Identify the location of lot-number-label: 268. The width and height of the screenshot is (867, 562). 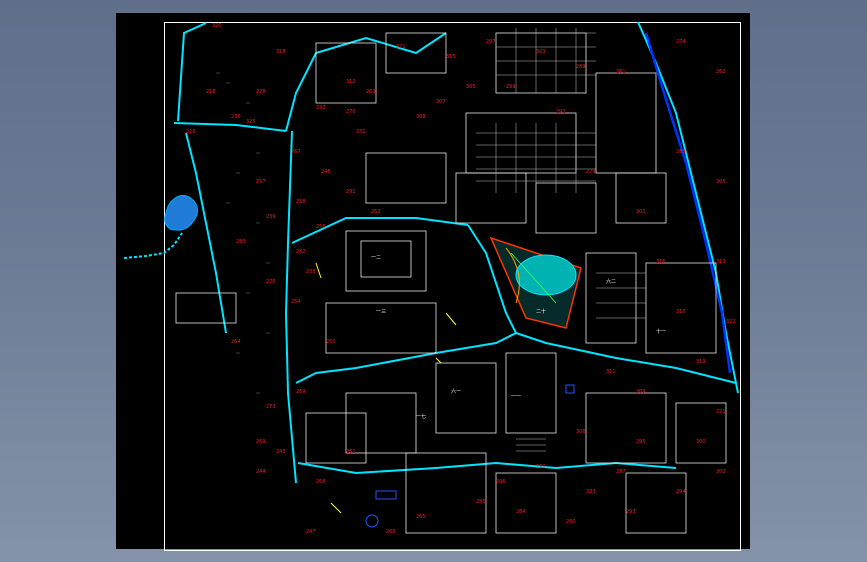
(321, 482).